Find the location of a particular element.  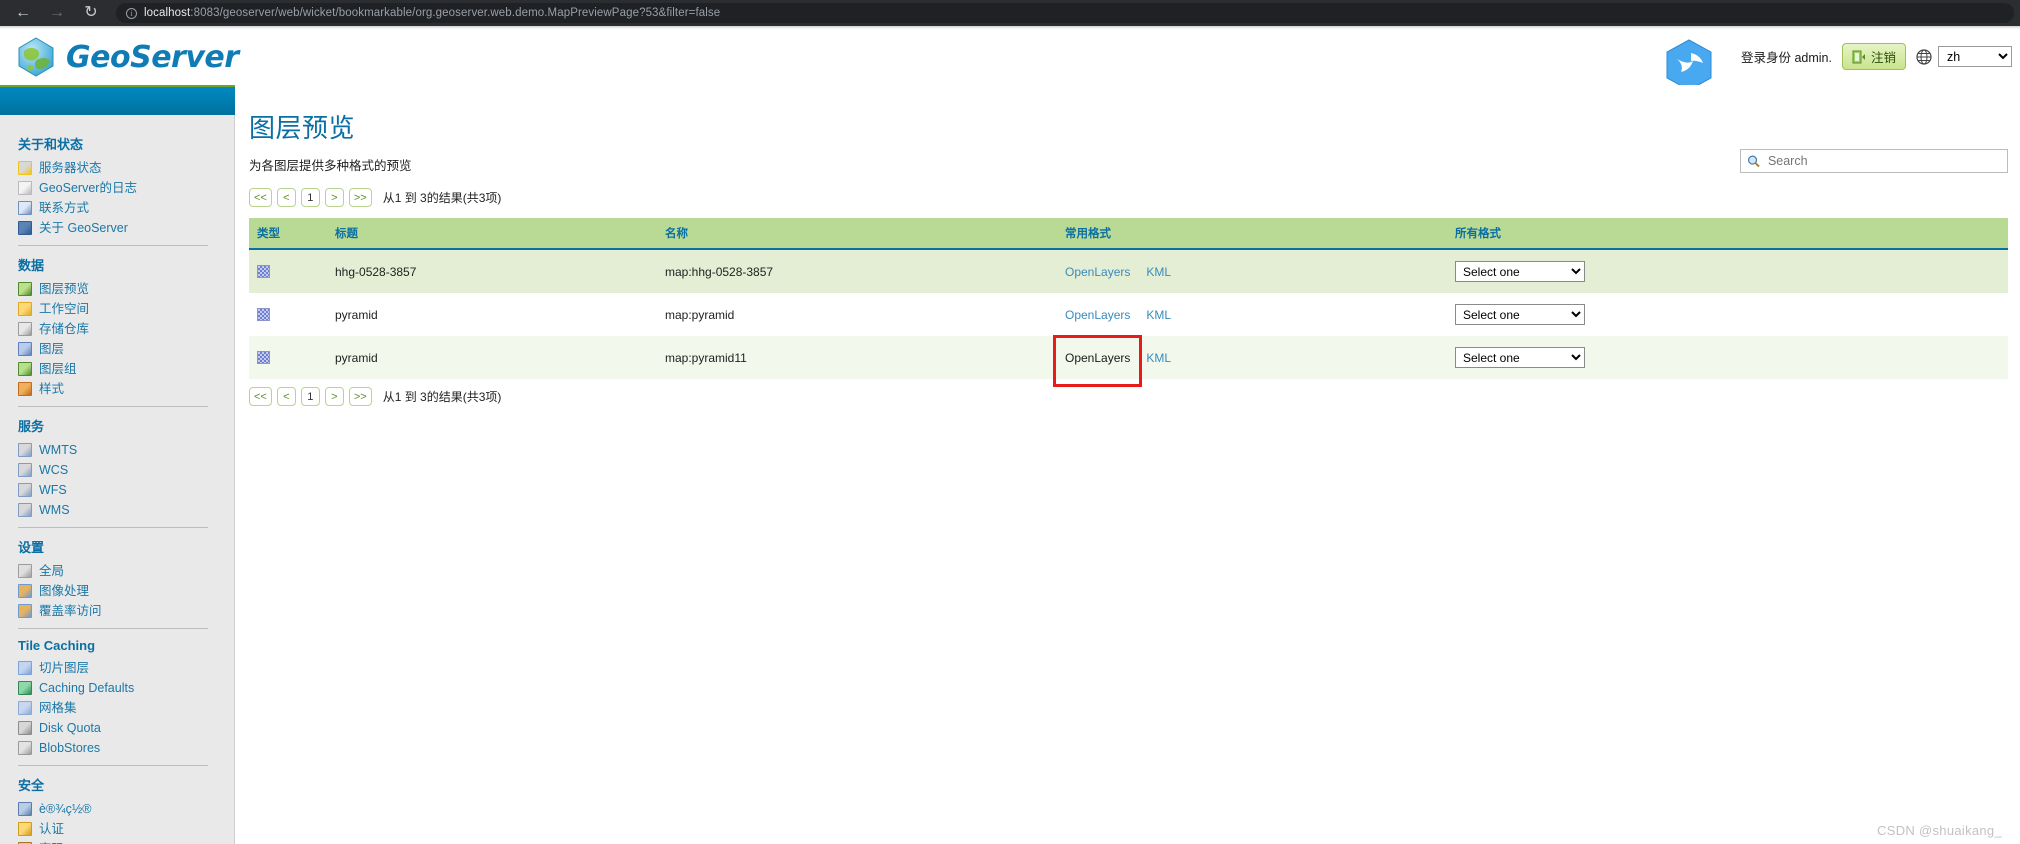

door-exit-icon is located at coordinates (1858, 56).